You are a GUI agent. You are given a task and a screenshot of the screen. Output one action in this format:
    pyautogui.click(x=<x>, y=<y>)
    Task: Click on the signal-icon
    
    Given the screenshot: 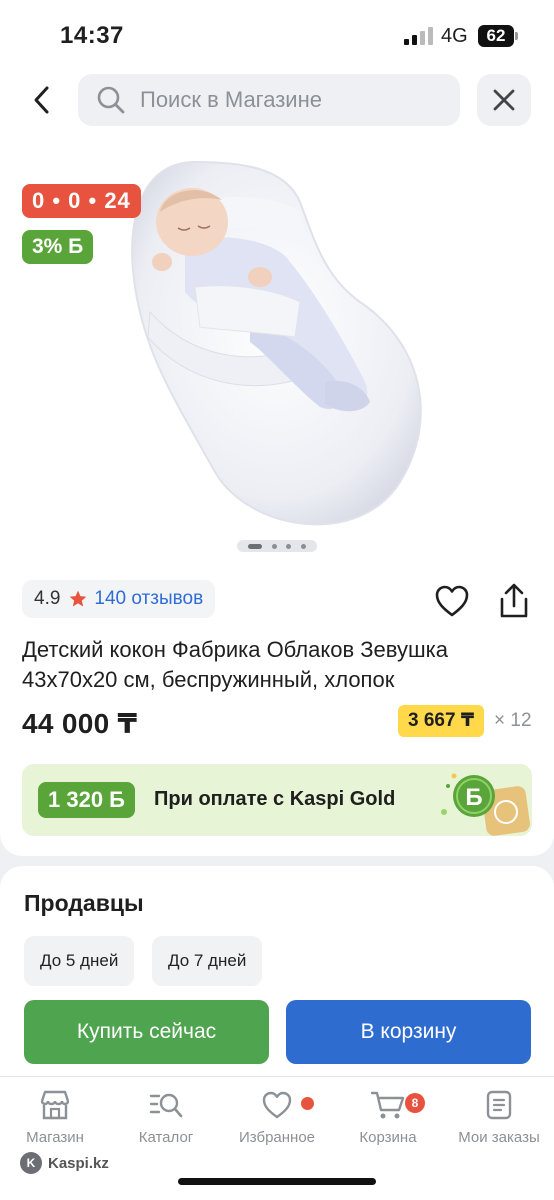 What is the action you would take?
    pyautogui.click(x=419, y=36)
    